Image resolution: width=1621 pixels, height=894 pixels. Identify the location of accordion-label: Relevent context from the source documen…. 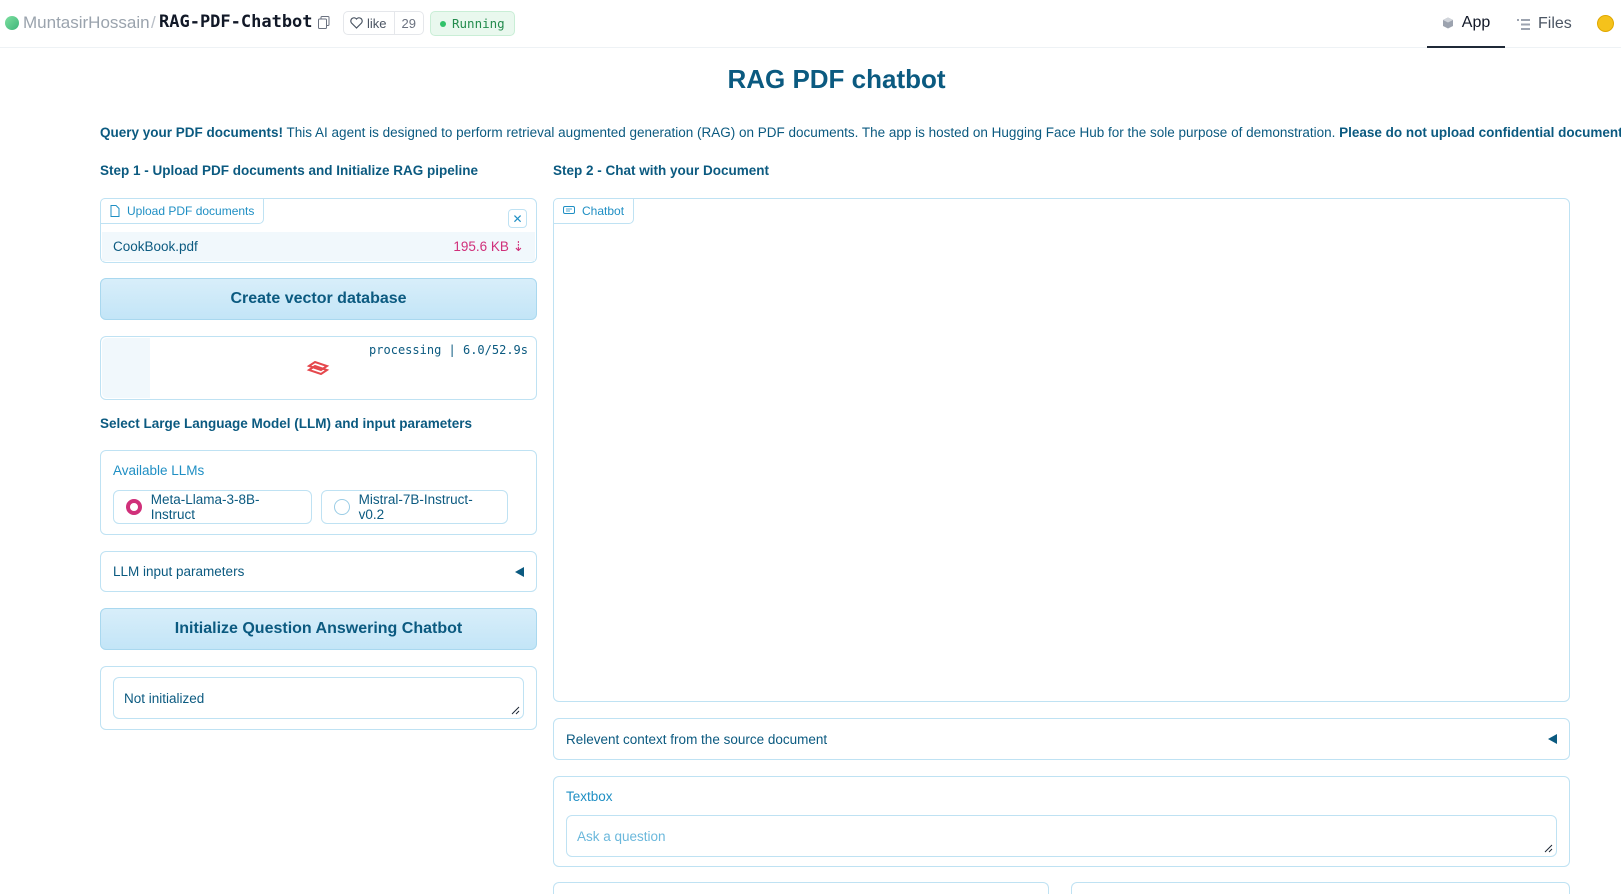
(697, 739).